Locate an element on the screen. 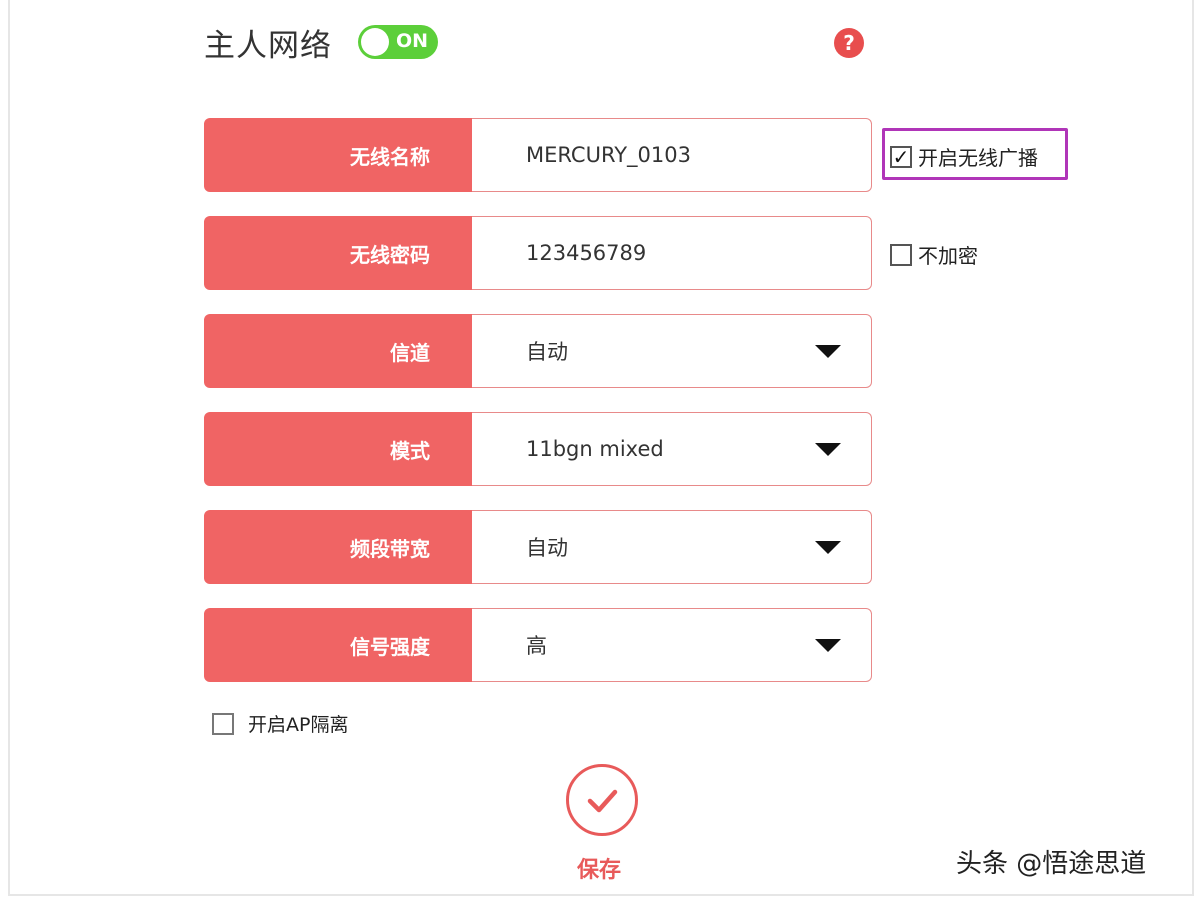 The image size is (1200, 902). no-encrypt-label: 不加密 is located at coordinates (948, 256).